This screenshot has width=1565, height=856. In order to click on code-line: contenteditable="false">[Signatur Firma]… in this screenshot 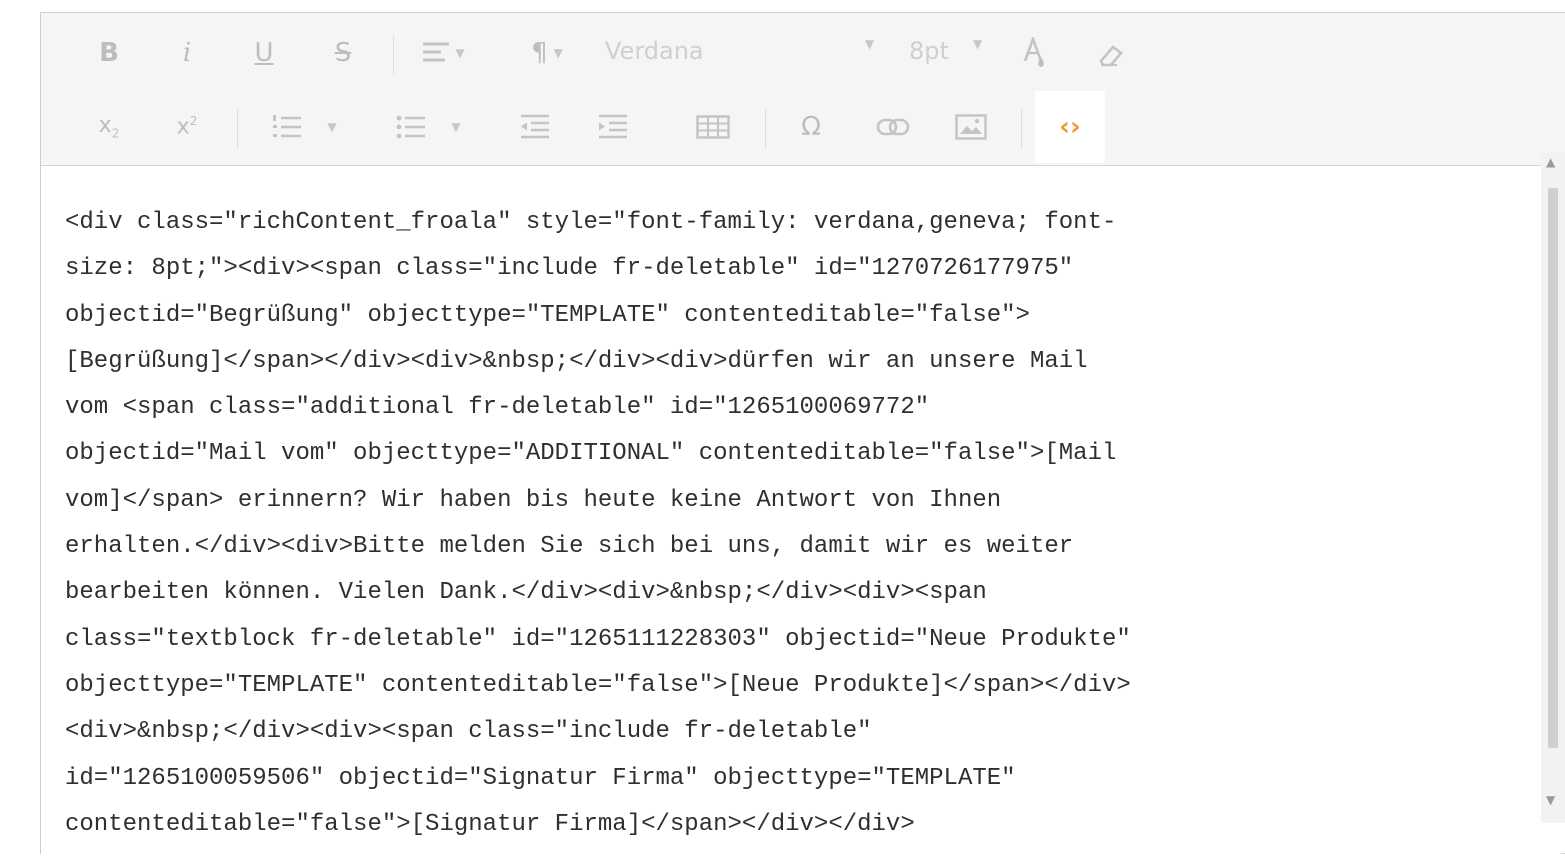, I will do `click(795, 825)`.